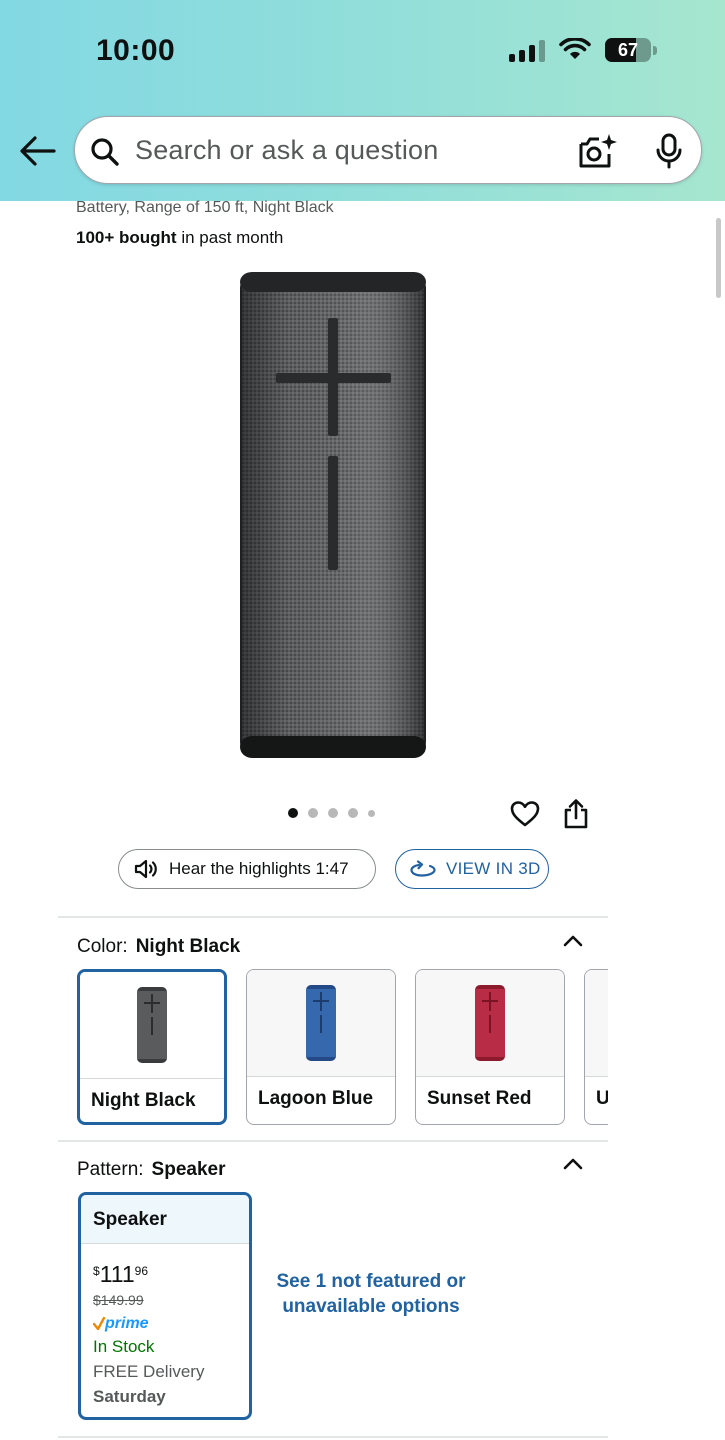 The height and width of the screenshot is (1440, 725). Describe the element at coordinates (669, 151) in the screenshot. I see `microphone-icon` at that location.